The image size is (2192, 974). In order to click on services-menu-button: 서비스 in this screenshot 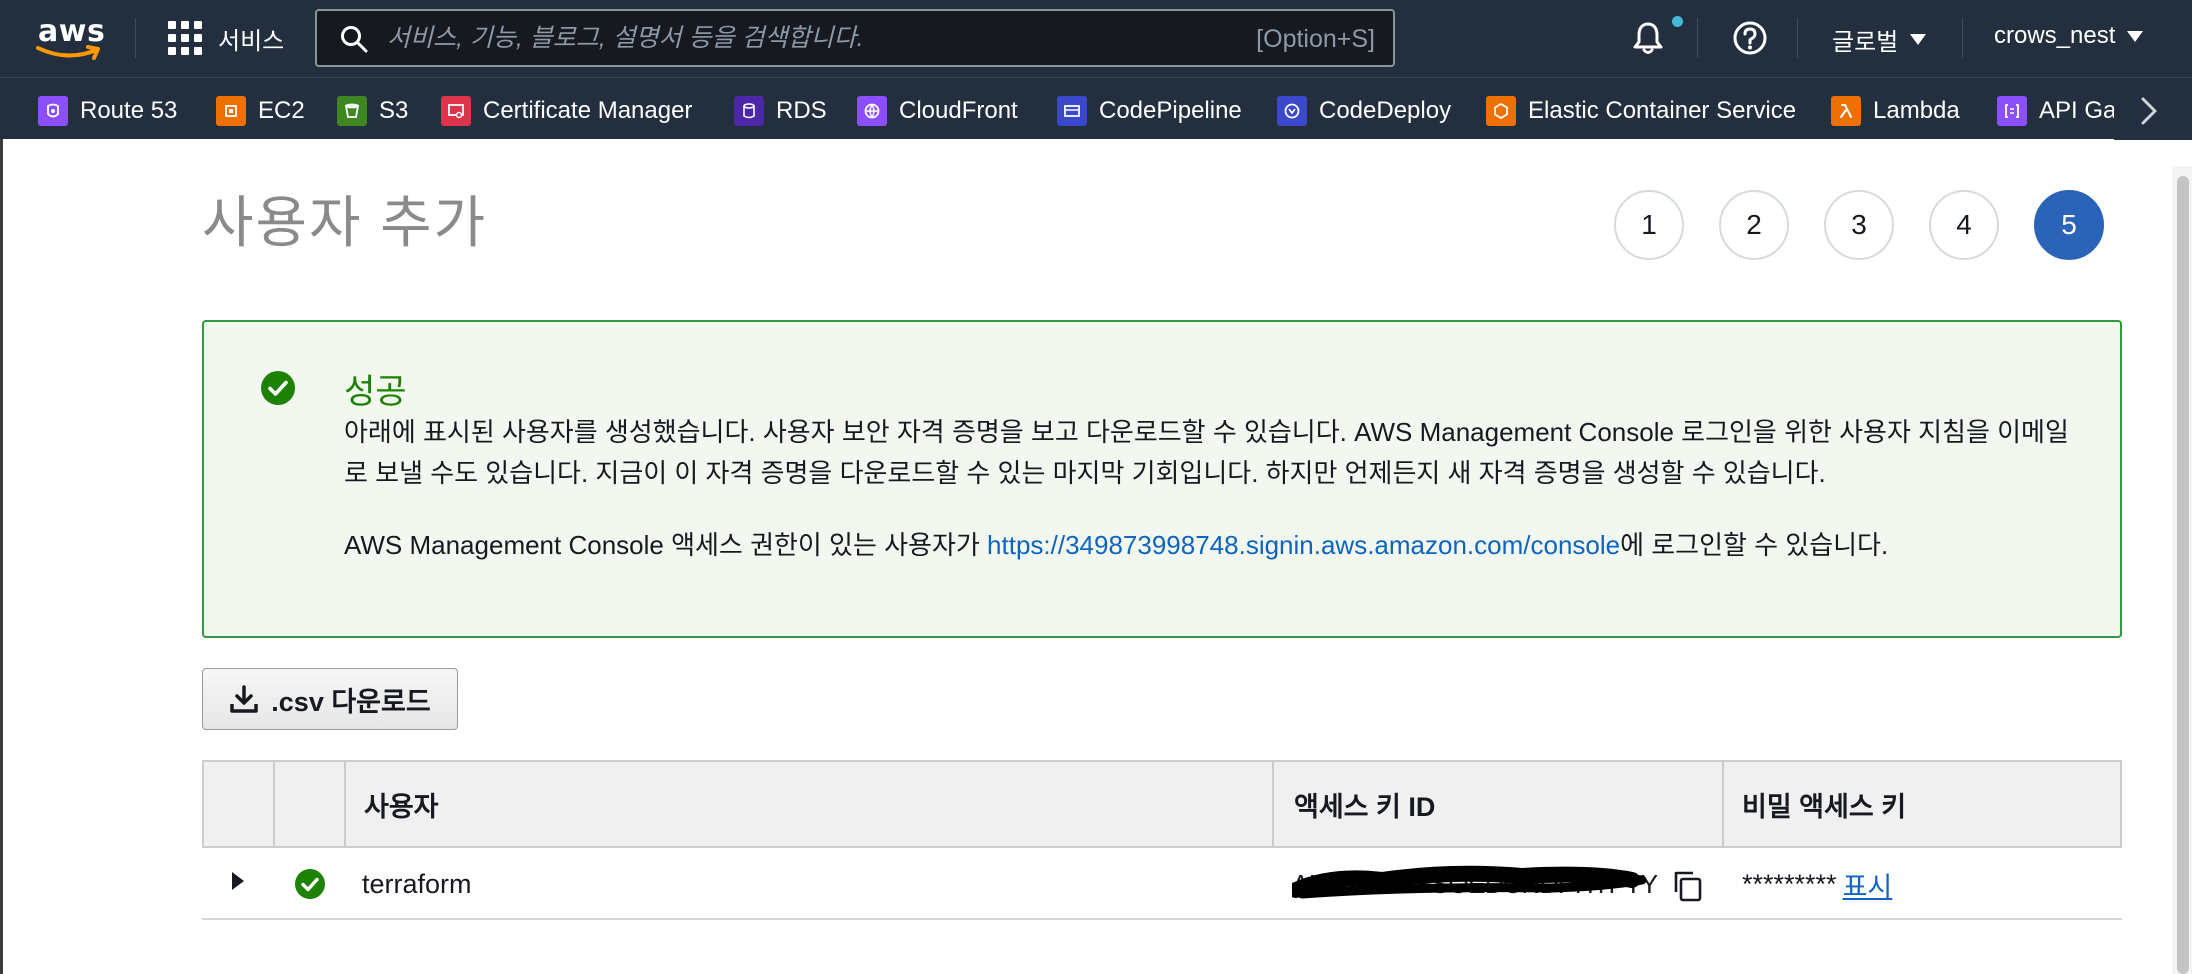, I will do `click(226, 38)`.